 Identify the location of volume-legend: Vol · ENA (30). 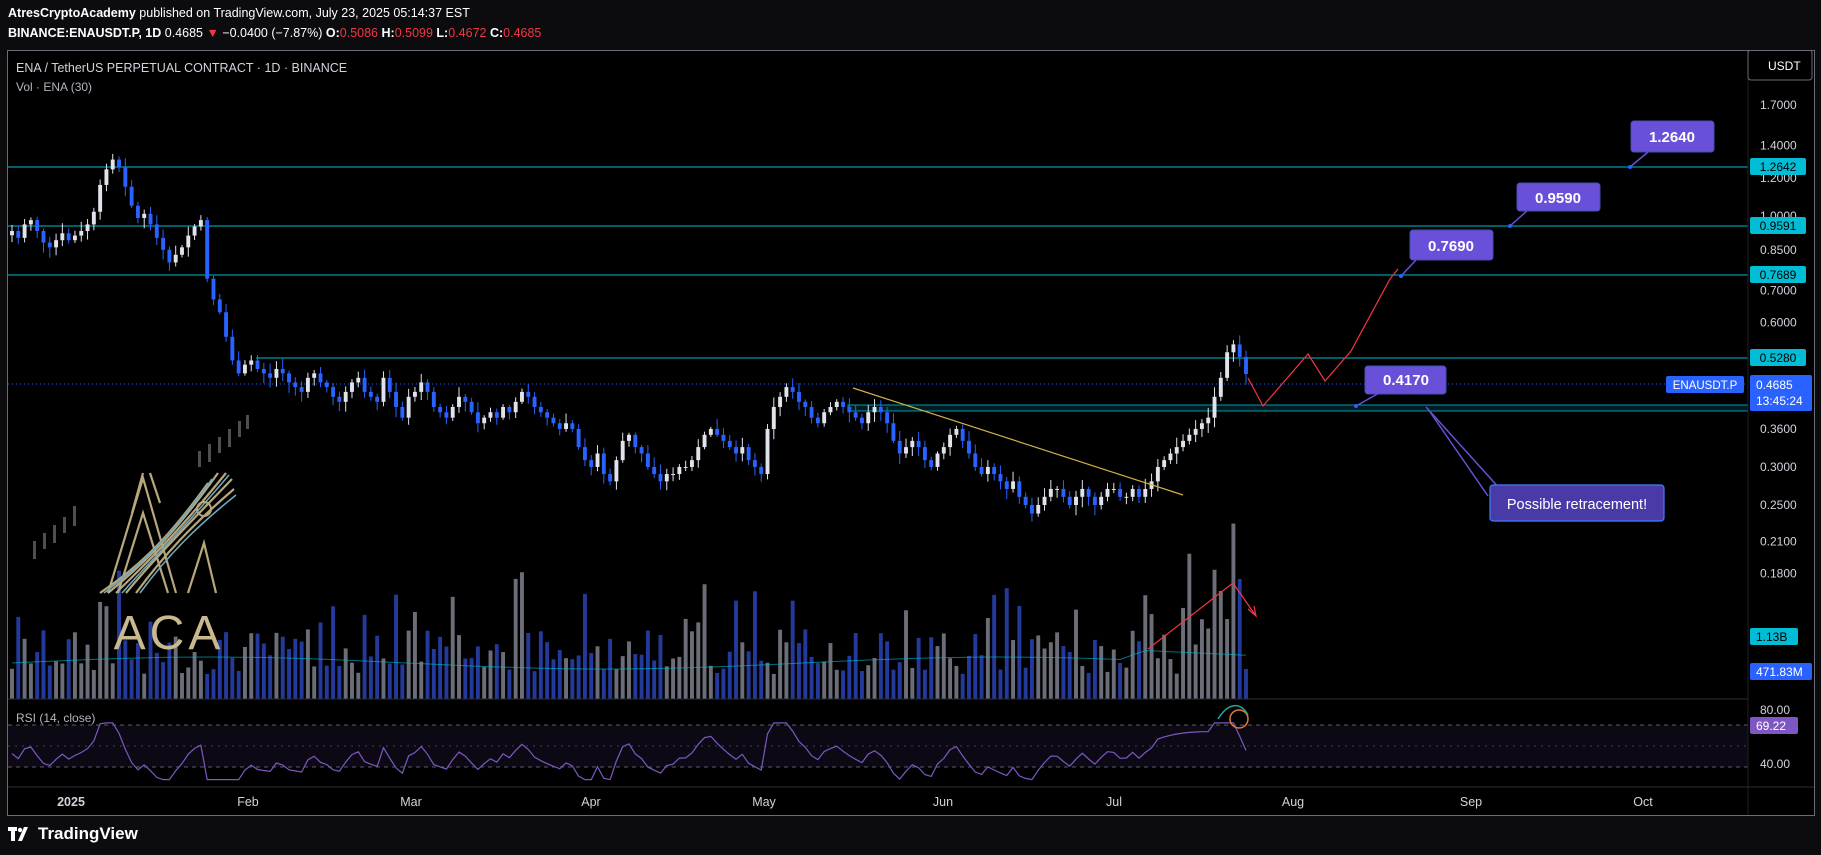
(54, 87).